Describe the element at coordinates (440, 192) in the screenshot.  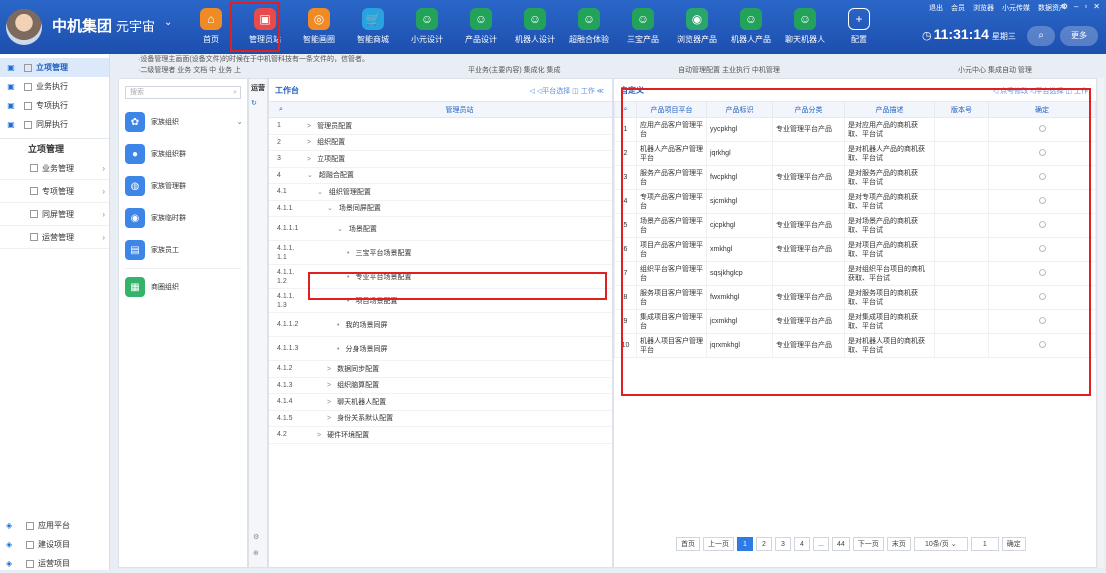
I see `tree-row: 4.1 ⌄ 组织管理配置` at that location.